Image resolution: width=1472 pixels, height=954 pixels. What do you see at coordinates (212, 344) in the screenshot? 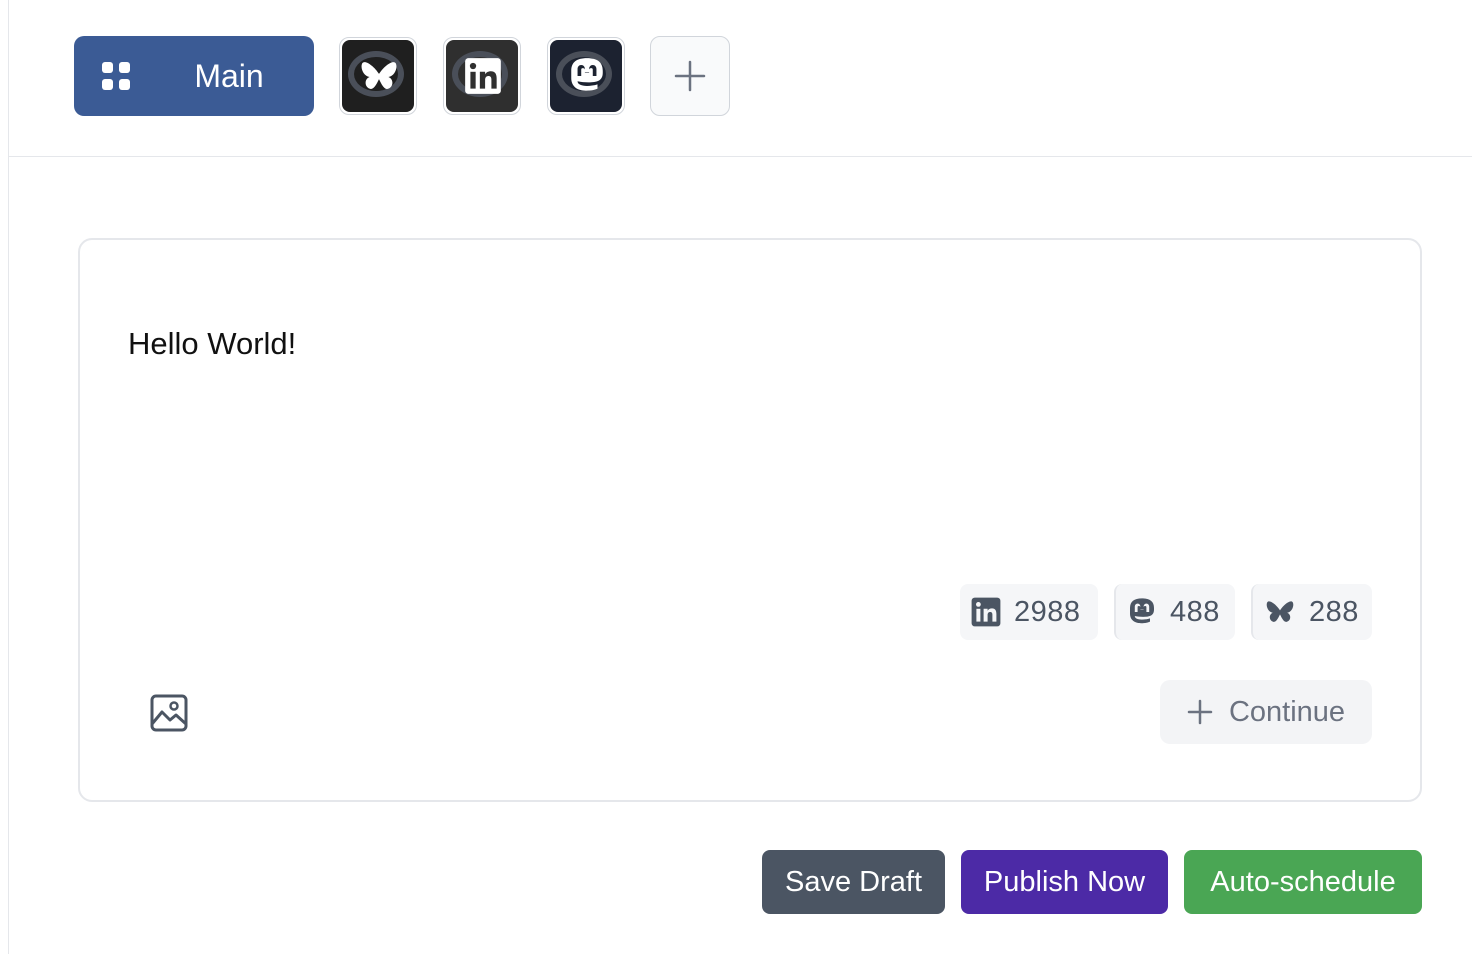
I see `editor-text: Hello World!` at bounding box center [212, 344].